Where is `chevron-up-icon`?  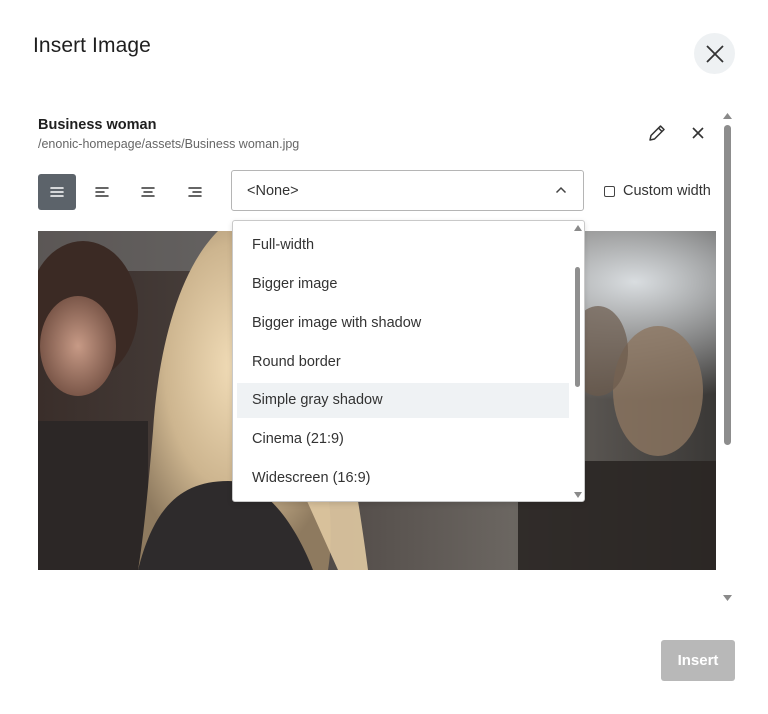 chevron-up-icon is located at coordinates (561, 190).